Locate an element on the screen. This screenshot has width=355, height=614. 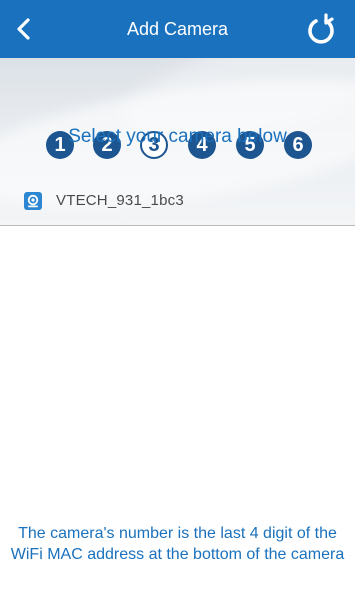
refresh-button is located at coordinates (321, 29).